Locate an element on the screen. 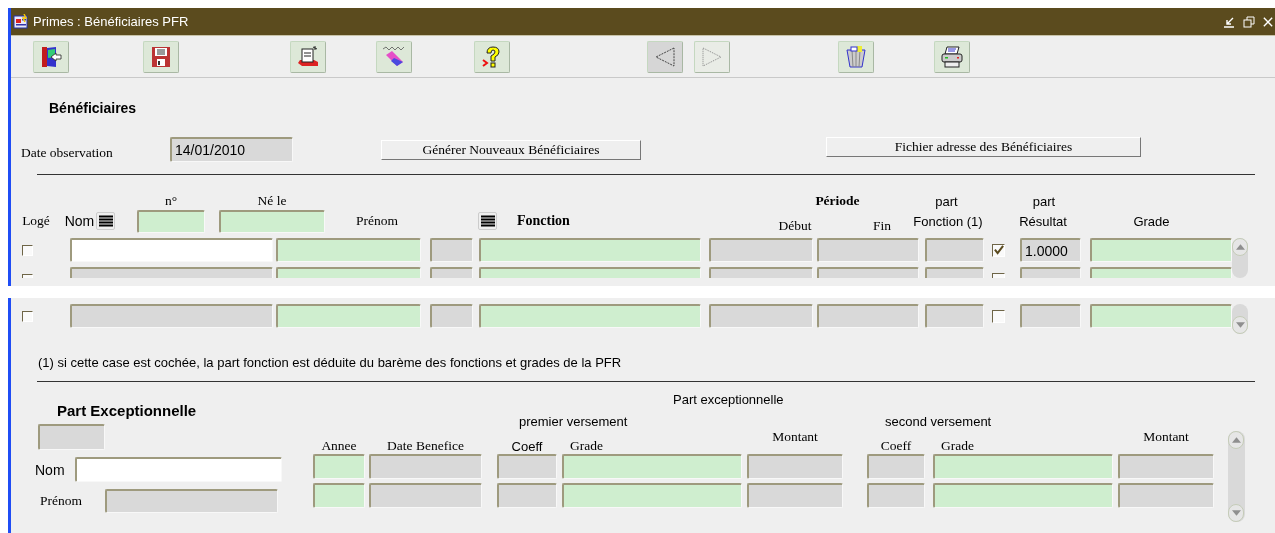 The image size is (1275, 533). window-title: Primes : Bénéficiaires PFR is located at coordinates (111, 21).